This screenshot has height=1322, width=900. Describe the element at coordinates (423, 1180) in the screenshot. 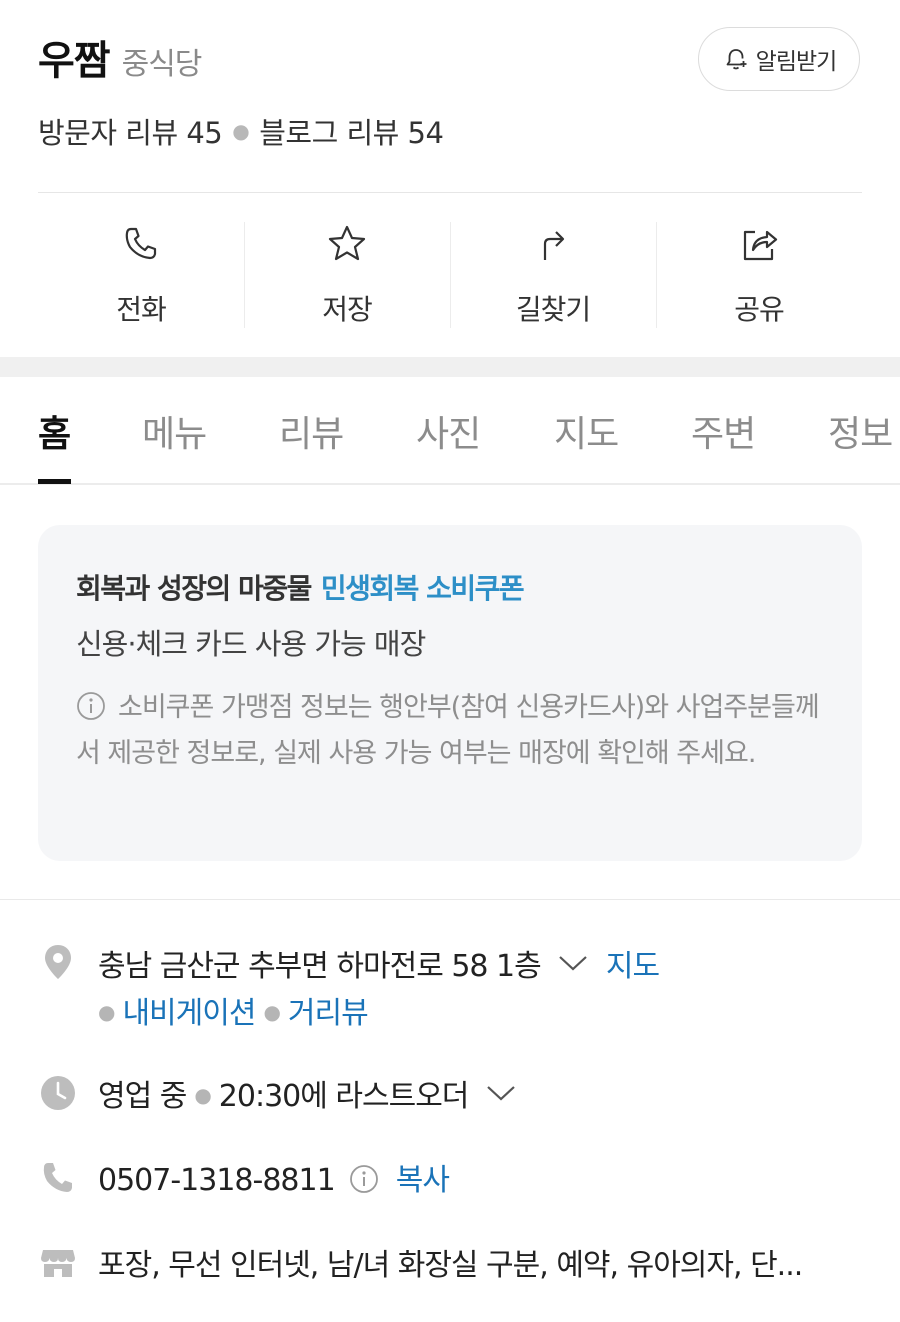

I see `copy-button: 복사` at that location.